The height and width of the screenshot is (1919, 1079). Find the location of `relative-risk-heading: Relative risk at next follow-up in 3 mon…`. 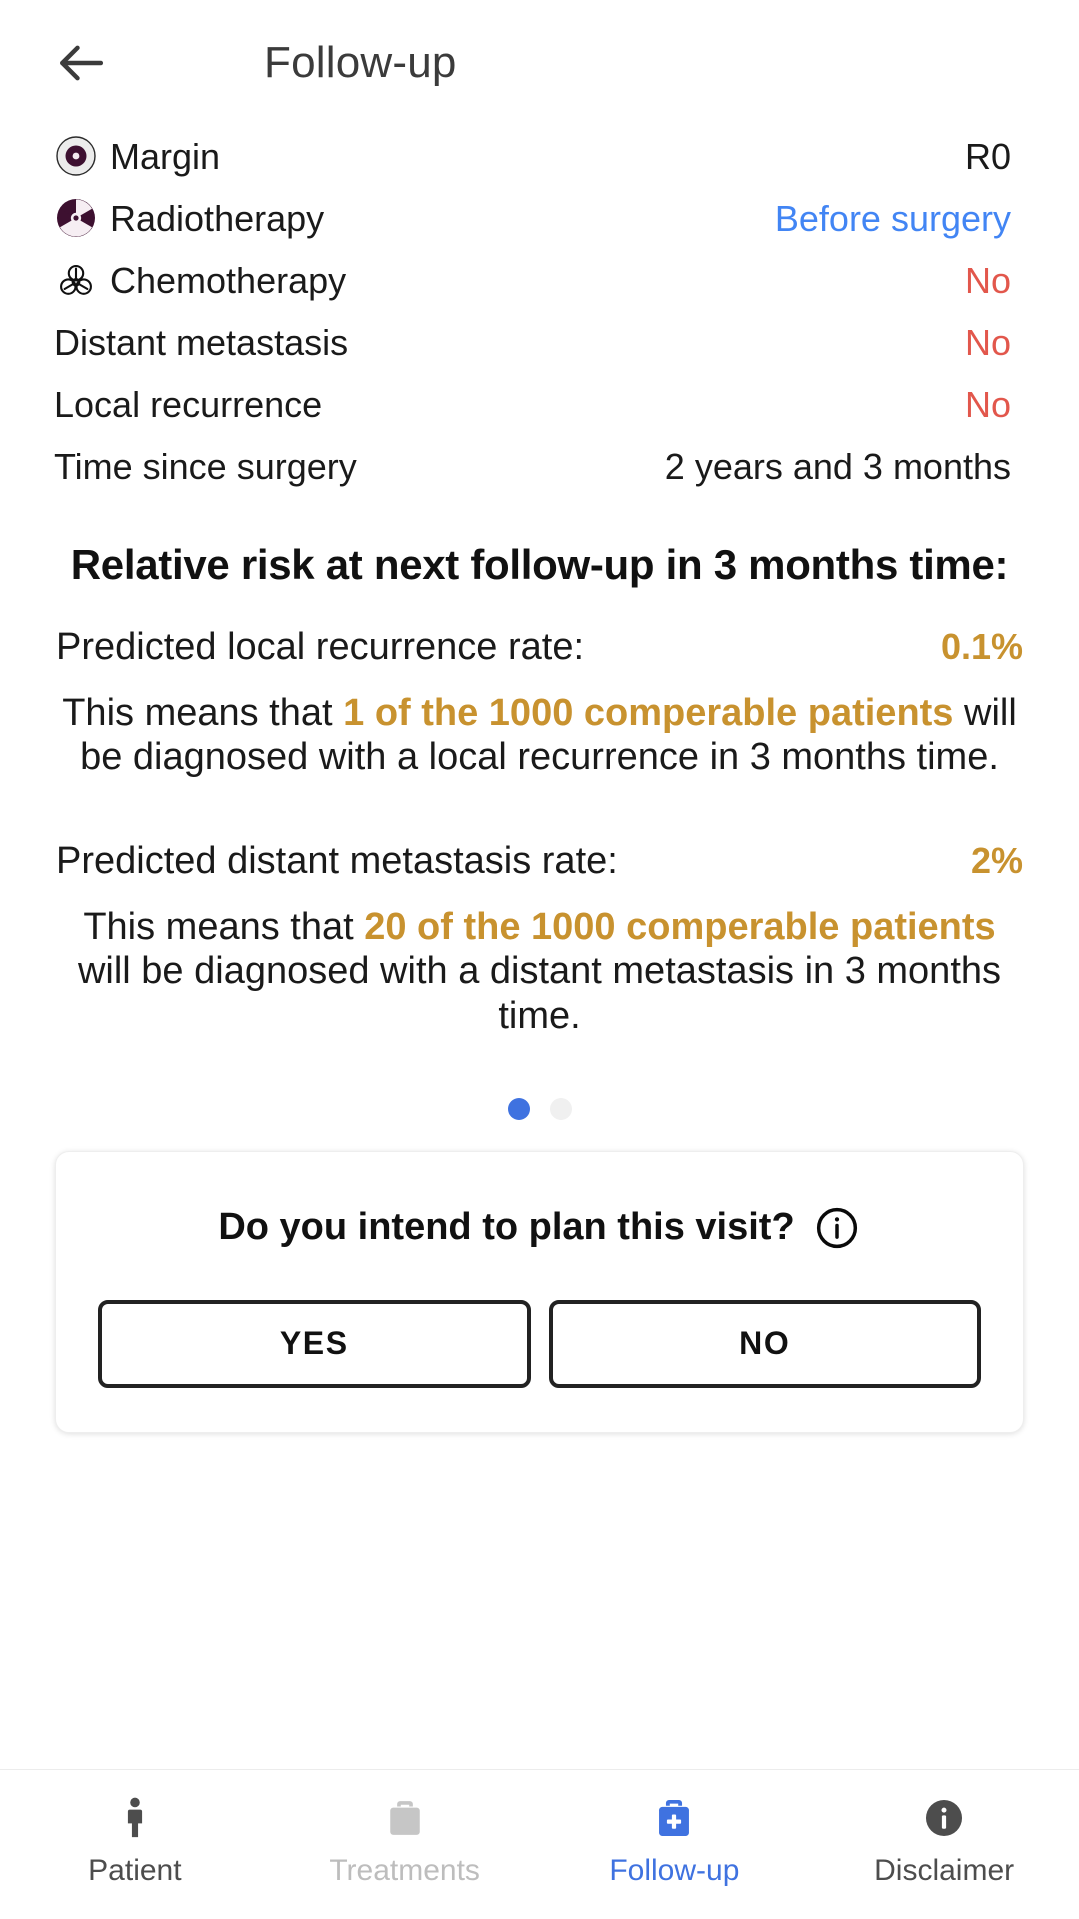

relative-risk-heading: Relative risk at next follow-up in 3 mon… is located at coordinates (539, 564).